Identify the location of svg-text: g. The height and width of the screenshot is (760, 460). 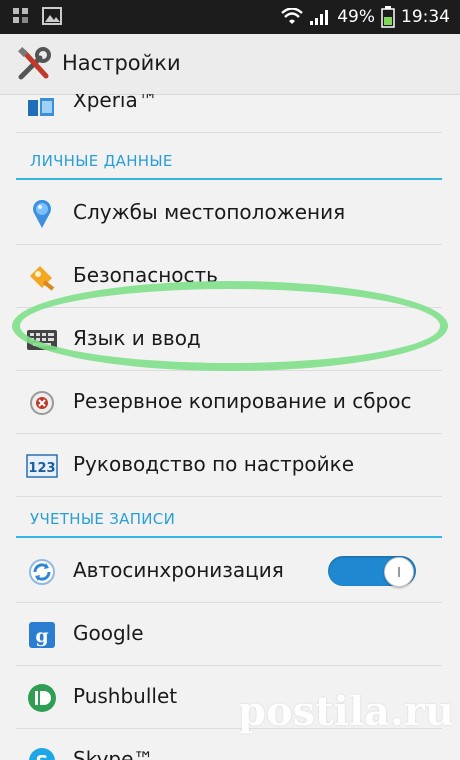
(41, 636).